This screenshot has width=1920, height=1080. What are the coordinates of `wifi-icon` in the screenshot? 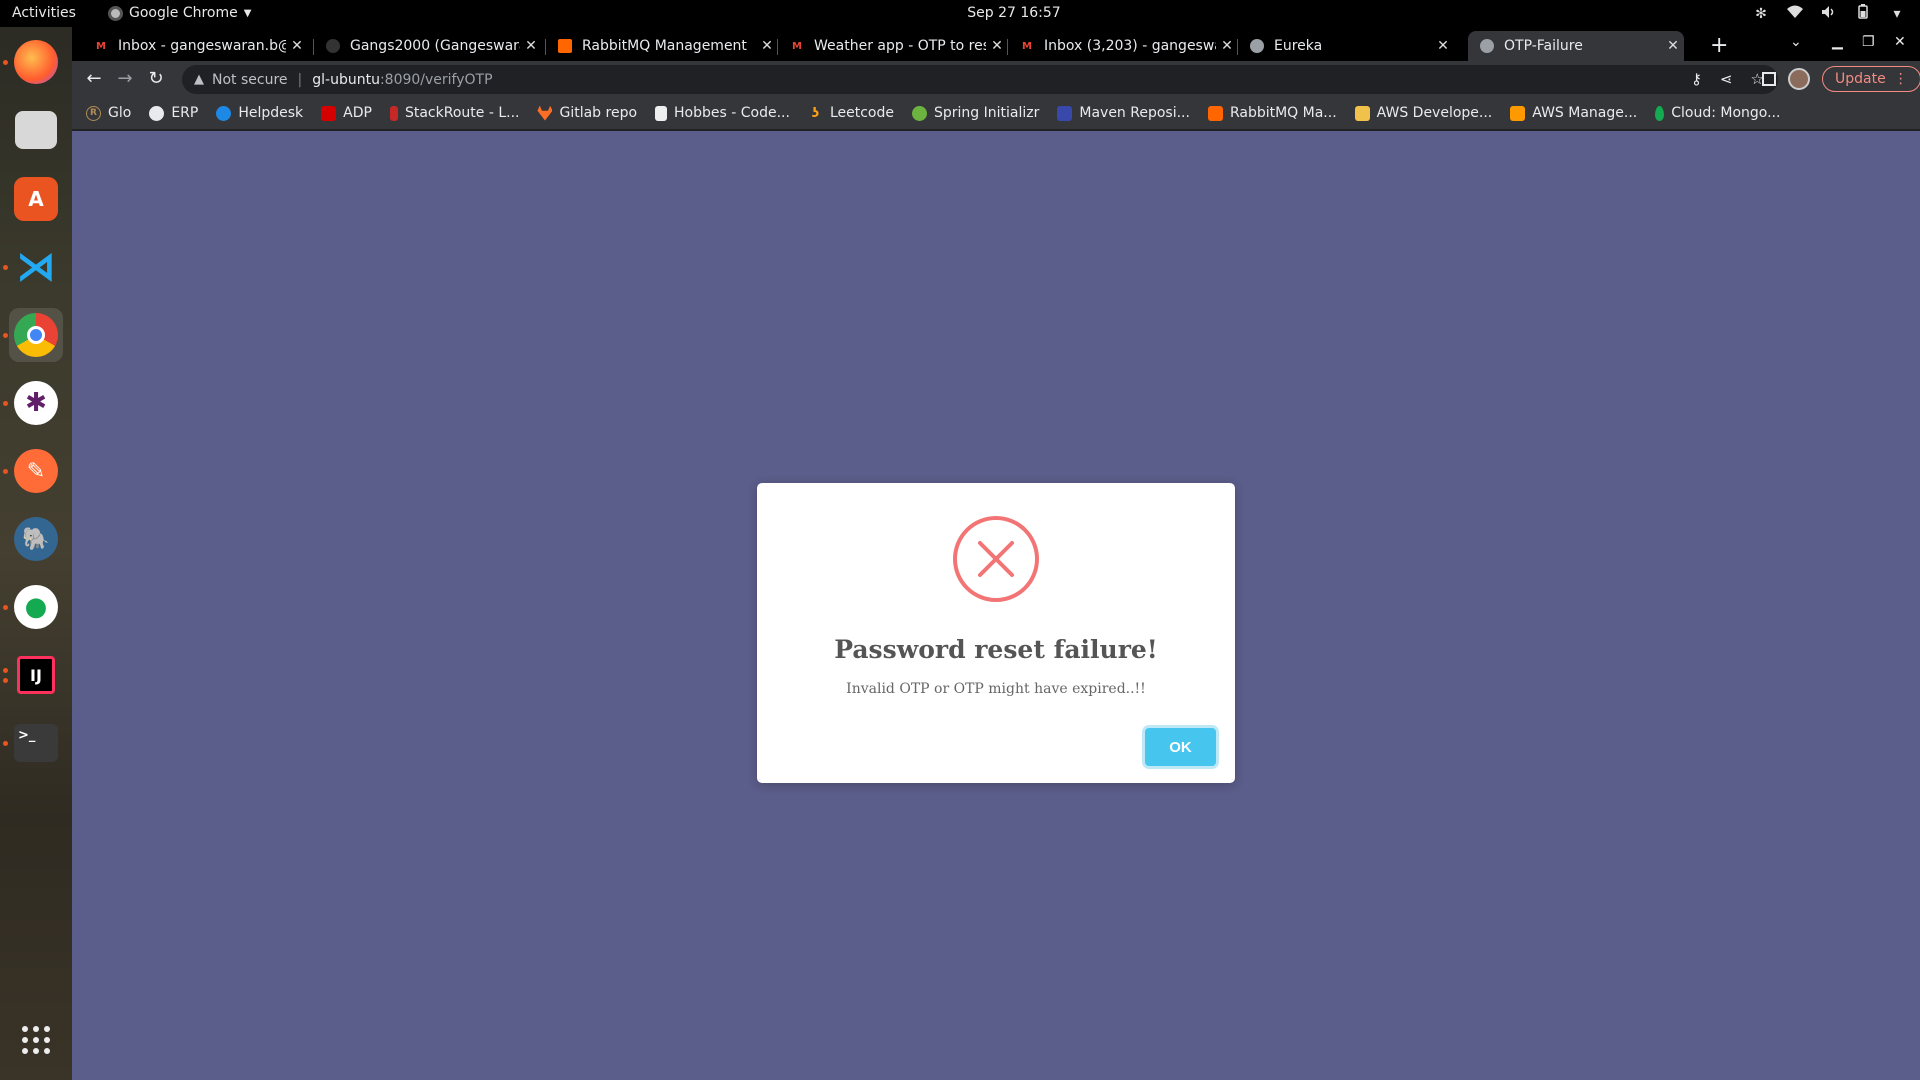 It's located at (1795, 14).